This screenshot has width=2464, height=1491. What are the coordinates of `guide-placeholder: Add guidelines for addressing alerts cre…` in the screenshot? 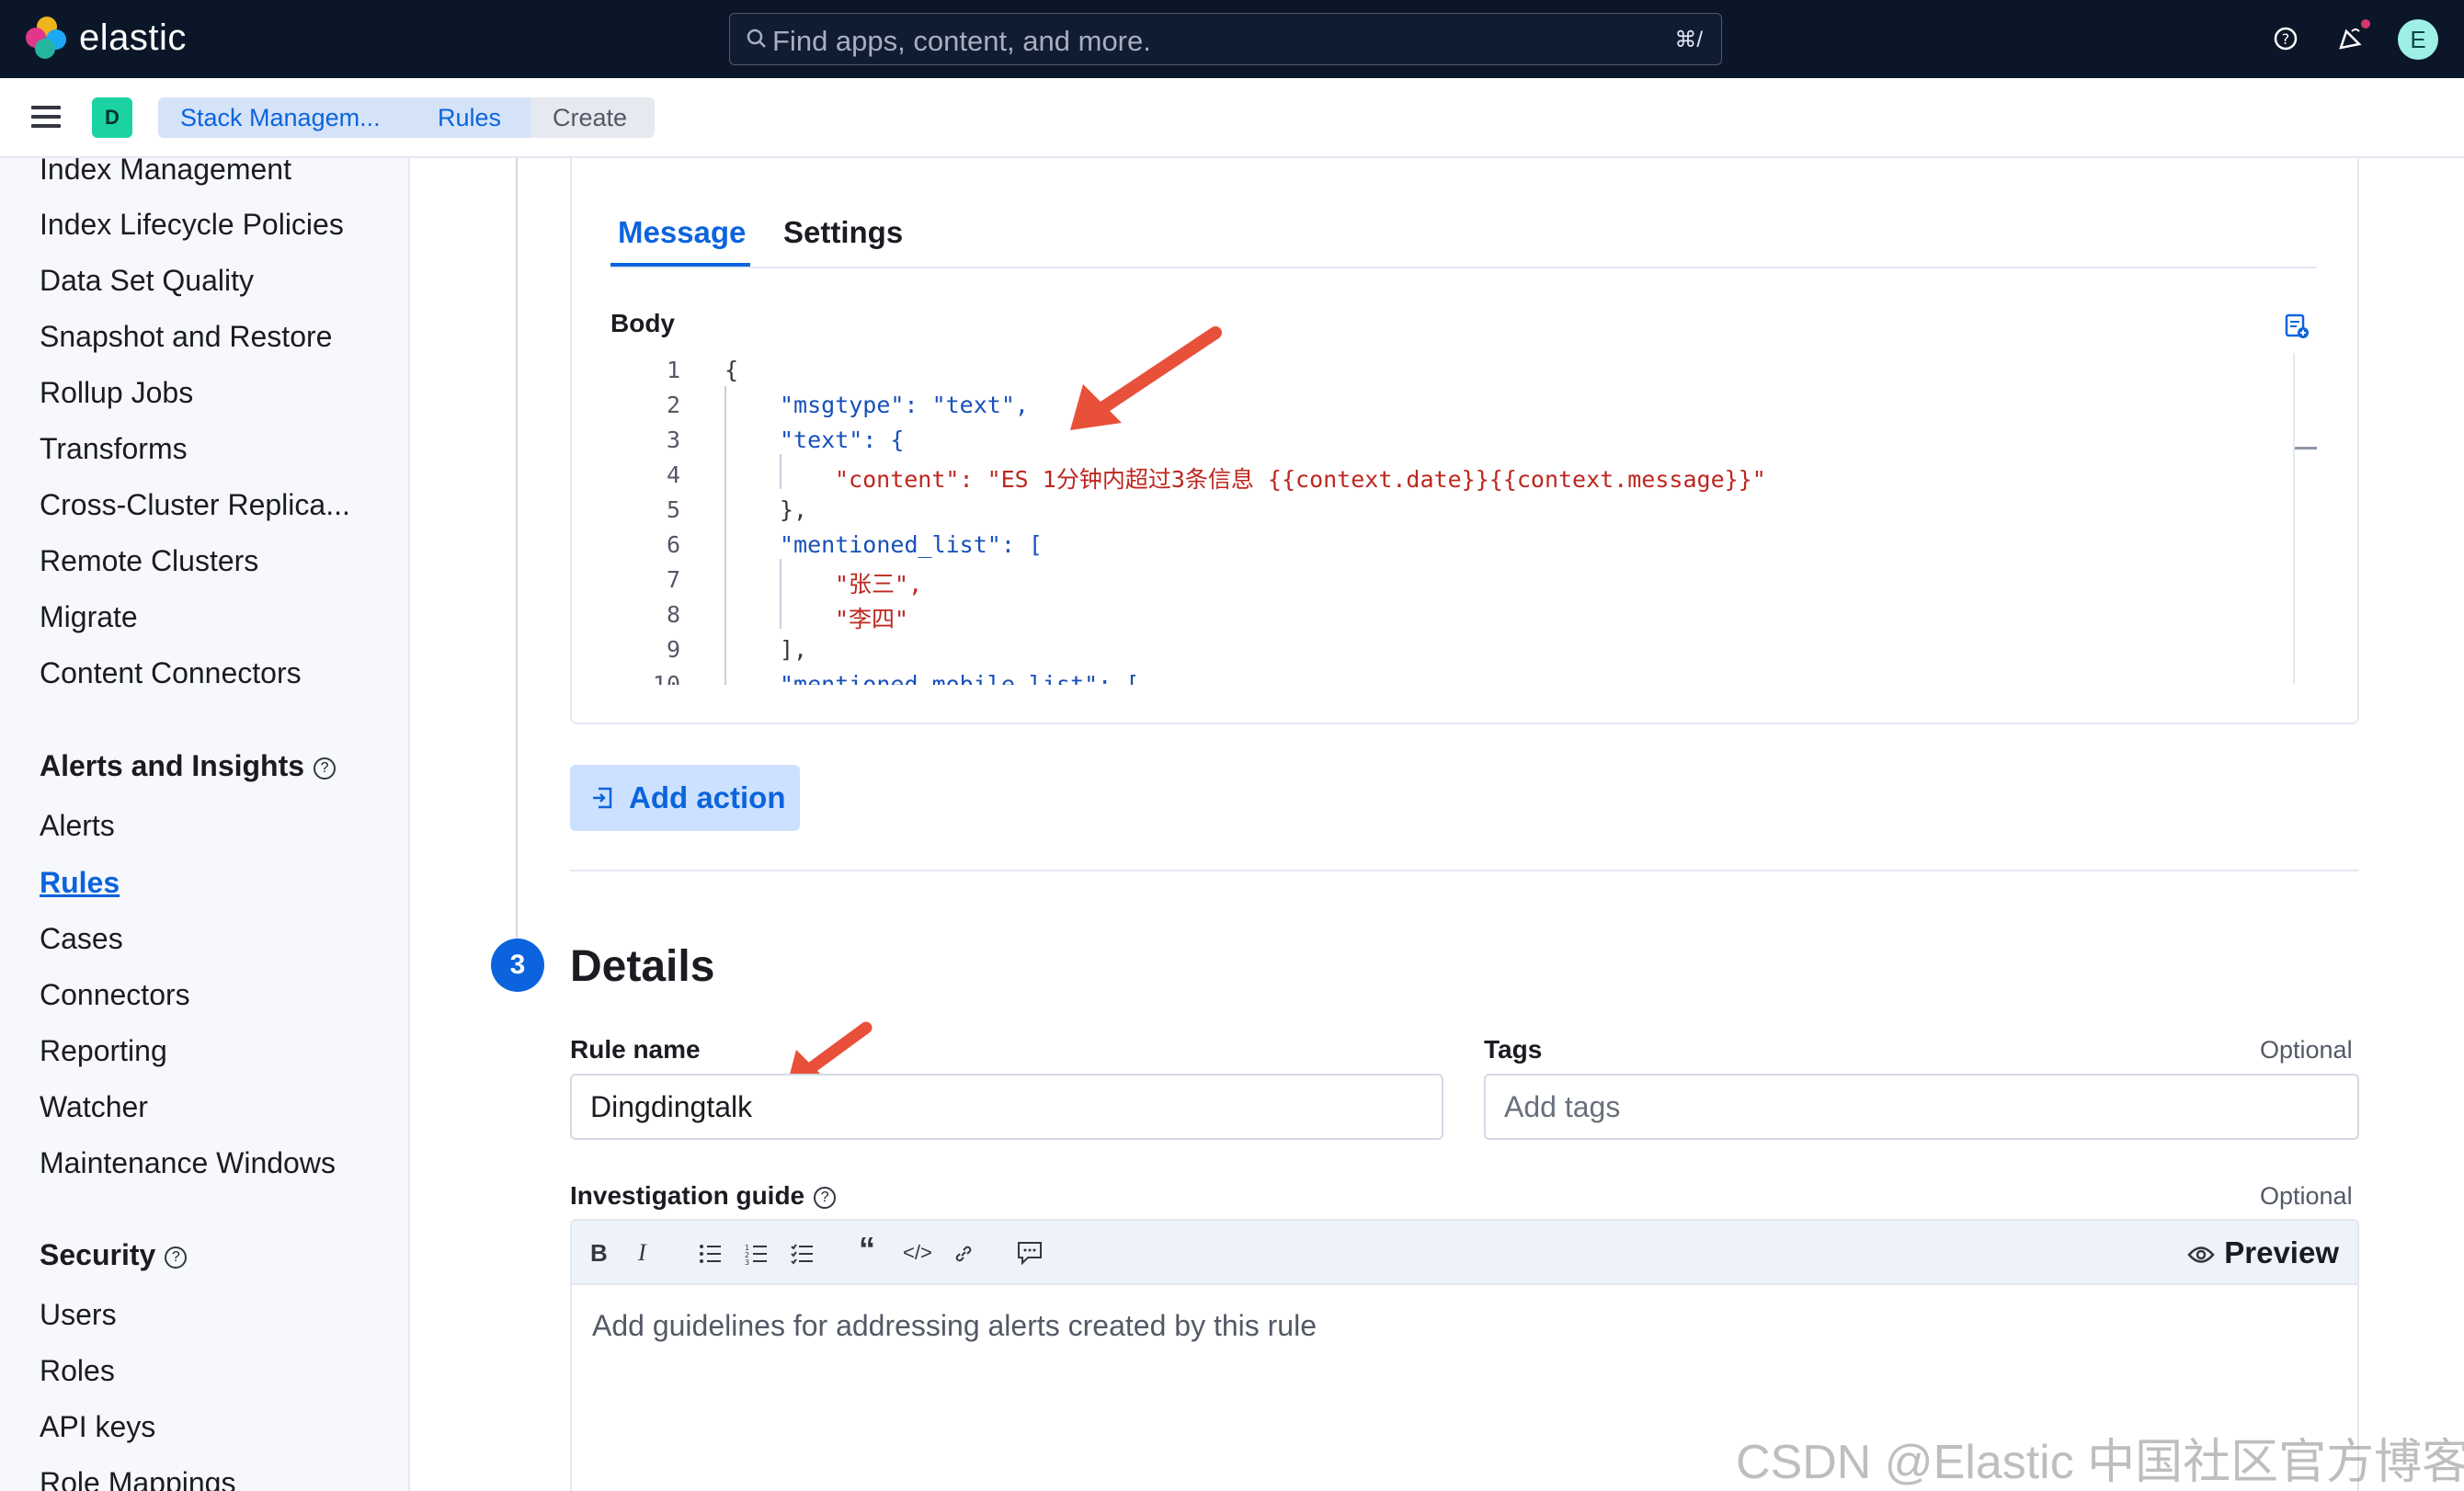 It's located at (954, 1326).